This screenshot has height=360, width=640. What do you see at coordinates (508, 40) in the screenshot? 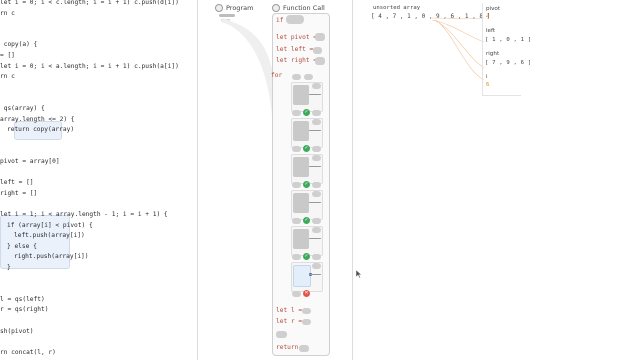
I see `var-left-value: [ 1 , 0 , 1 ]` at bounding box center [508, 40].